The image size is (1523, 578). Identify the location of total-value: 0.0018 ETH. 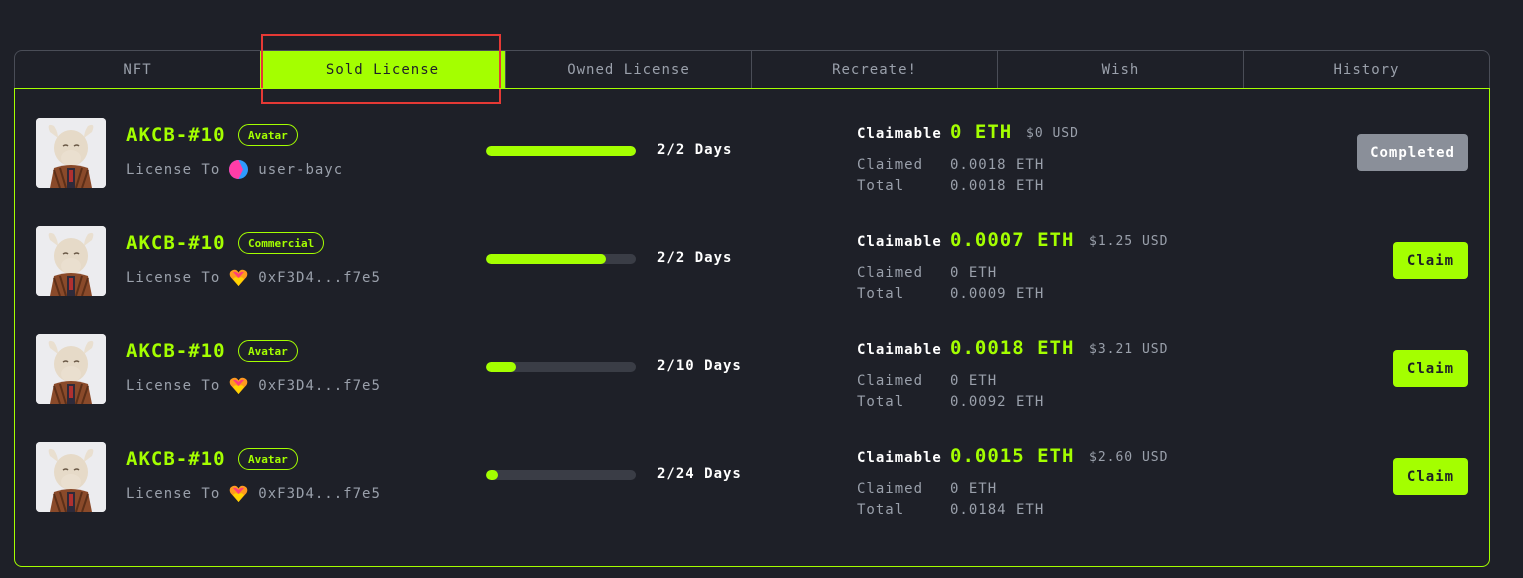
(997, 186).